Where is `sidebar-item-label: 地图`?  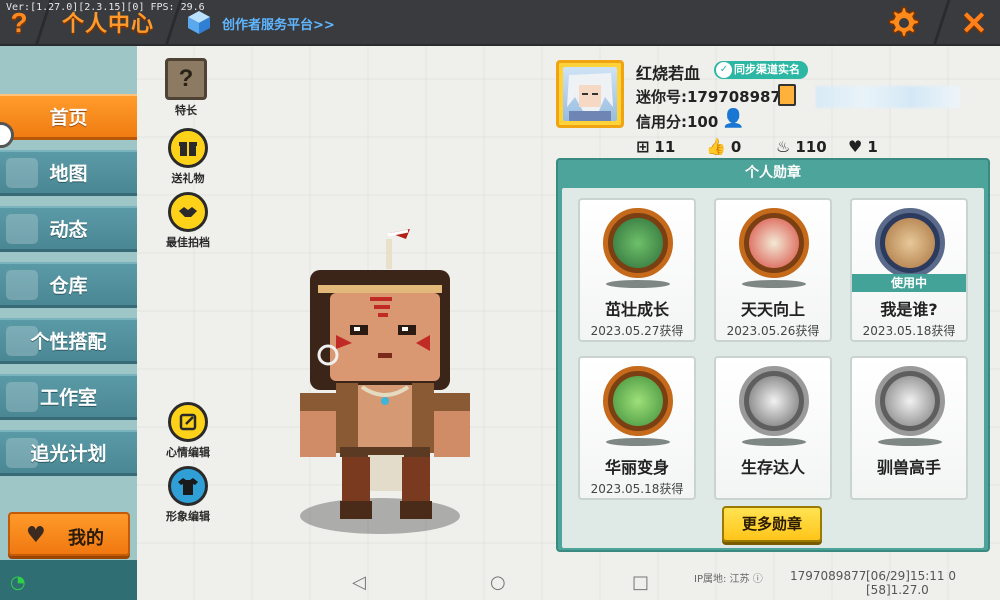 sidebar-item-label: 地图 is located at coordinates (68, 174).